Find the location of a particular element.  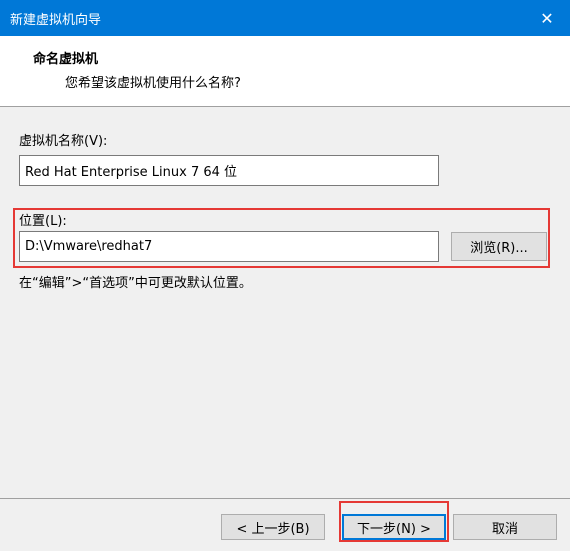

close-icon: ✕ is located at coordinates (547, 18).